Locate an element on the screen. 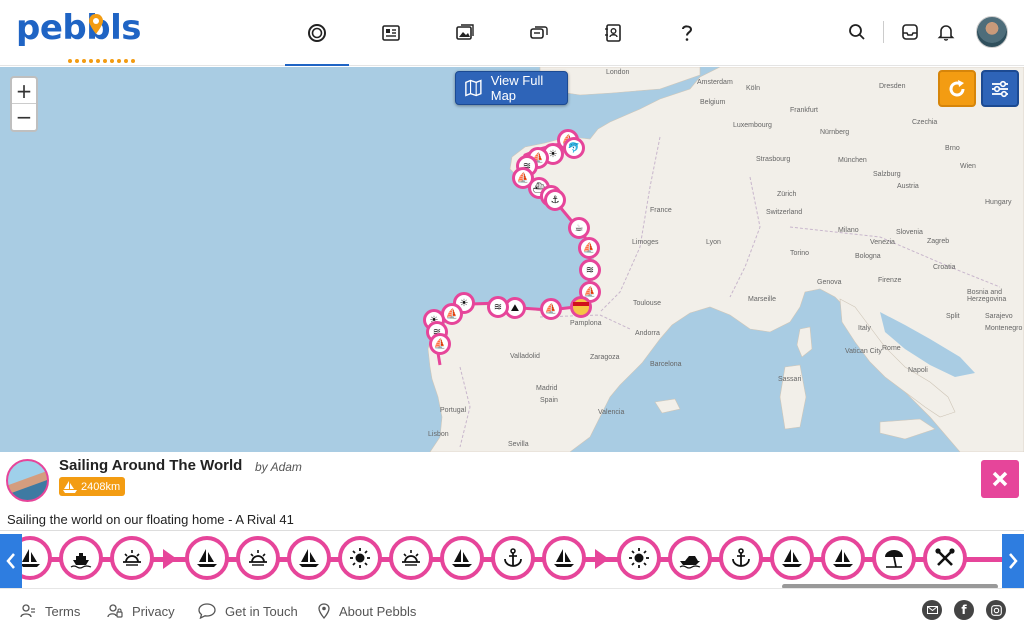 The height and width of the screenshot is (632, 1024). main-nav is located at coordinates (502, 33).